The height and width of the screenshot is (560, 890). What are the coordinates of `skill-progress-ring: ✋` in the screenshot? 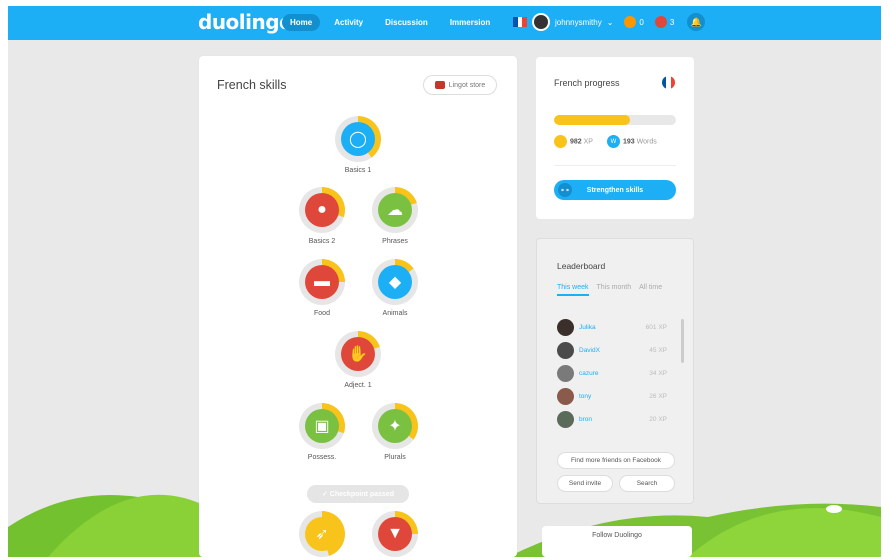 It's located at (358, 354).